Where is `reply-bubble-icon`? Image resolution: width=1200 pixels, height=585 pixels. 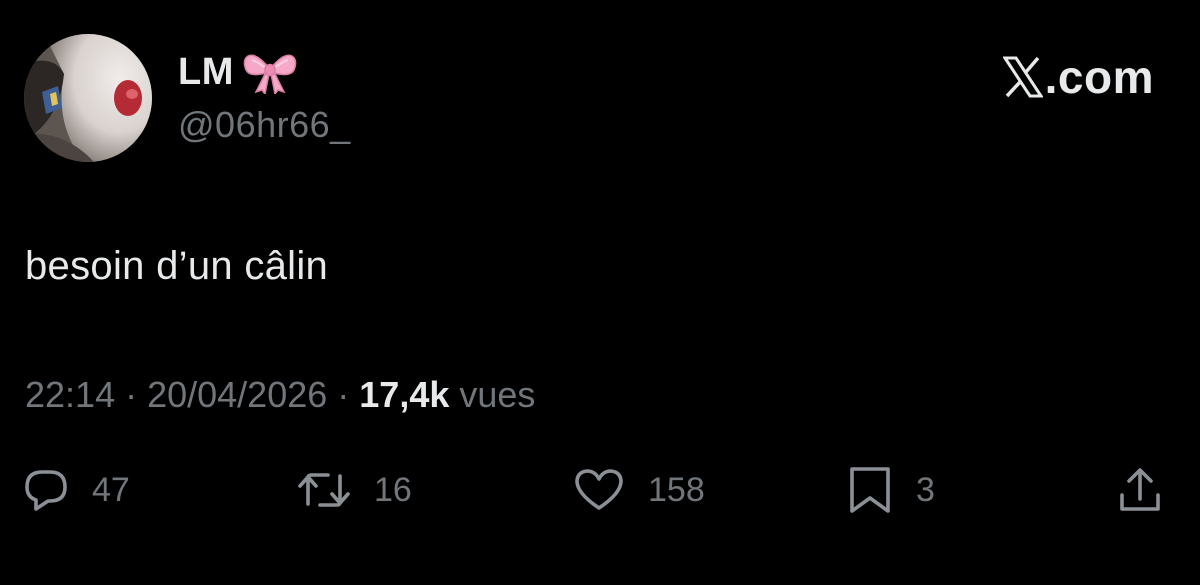
reply-bubble-icon is located at coordinates (46, 490).